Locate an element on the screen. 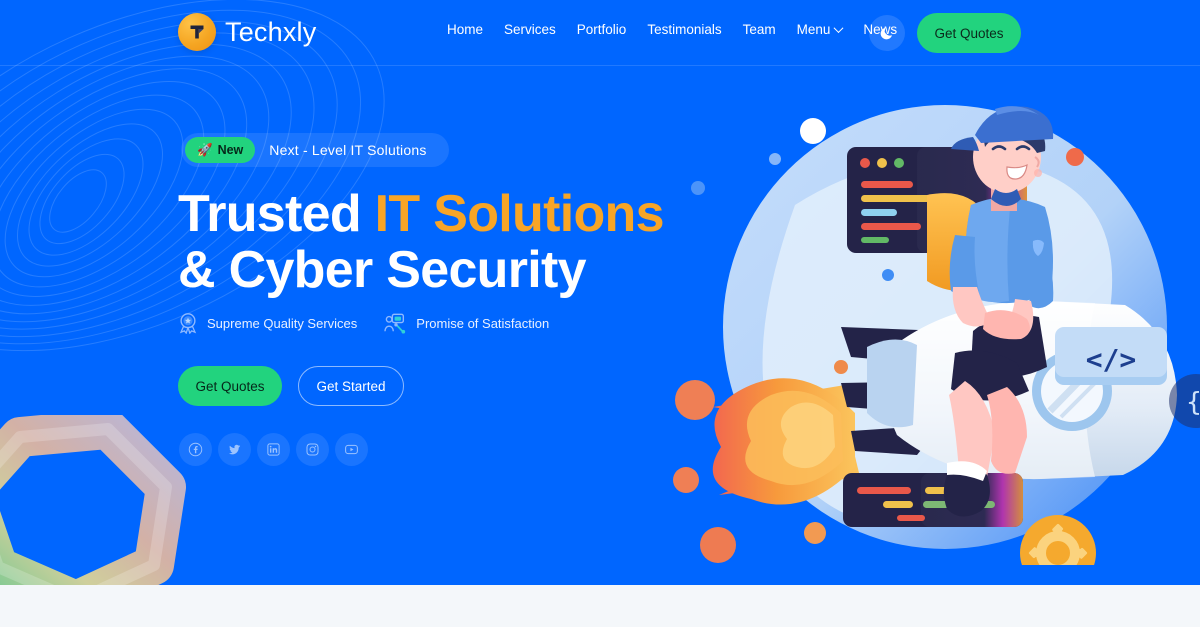  feature-satisfaction-label: Promise of Satisfaction is located at coordinates (483, 323).